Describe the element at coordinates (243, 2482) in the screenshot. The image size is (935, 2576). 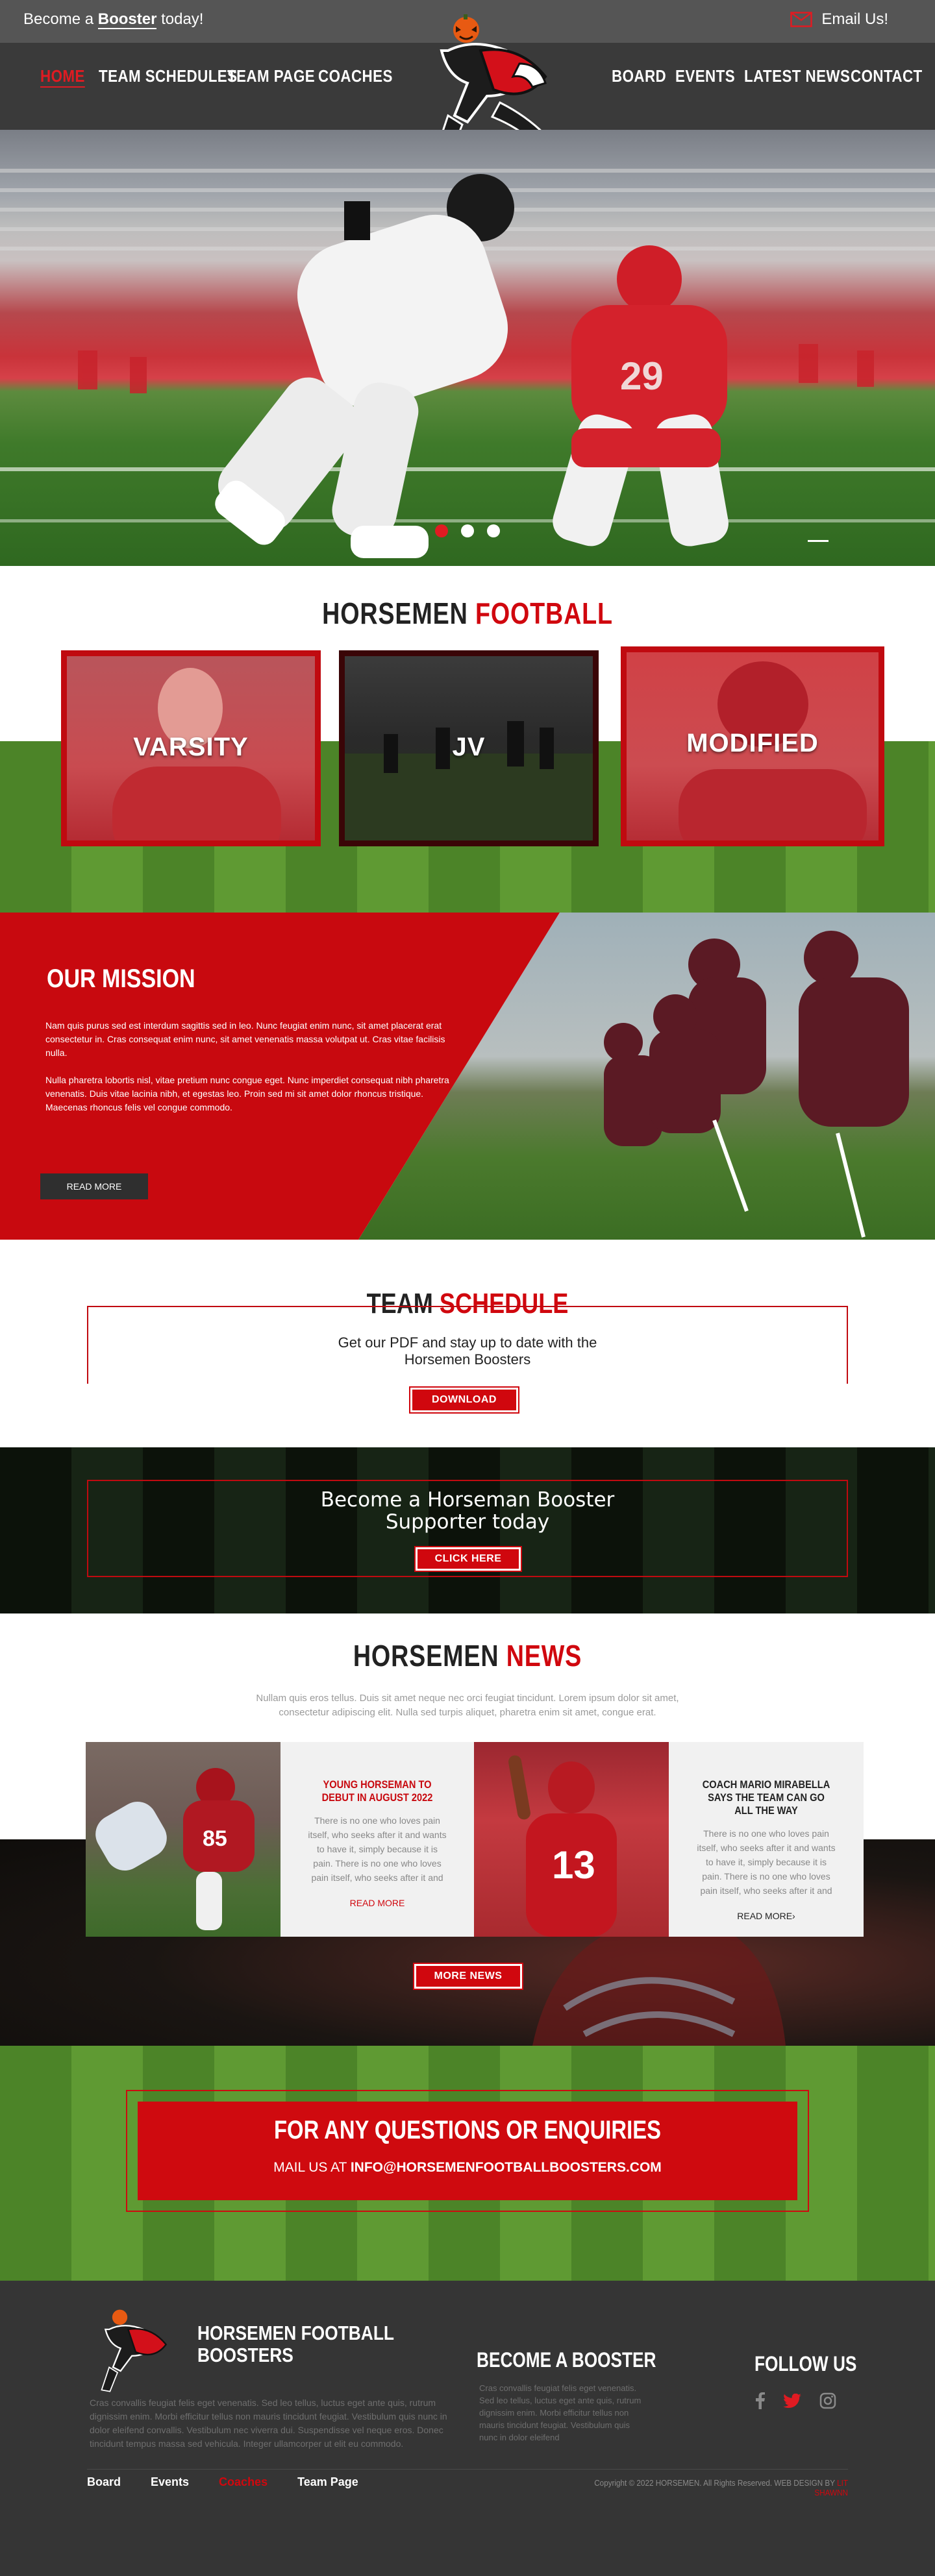
I see `footer-link-coaches: Coaches` at that location.